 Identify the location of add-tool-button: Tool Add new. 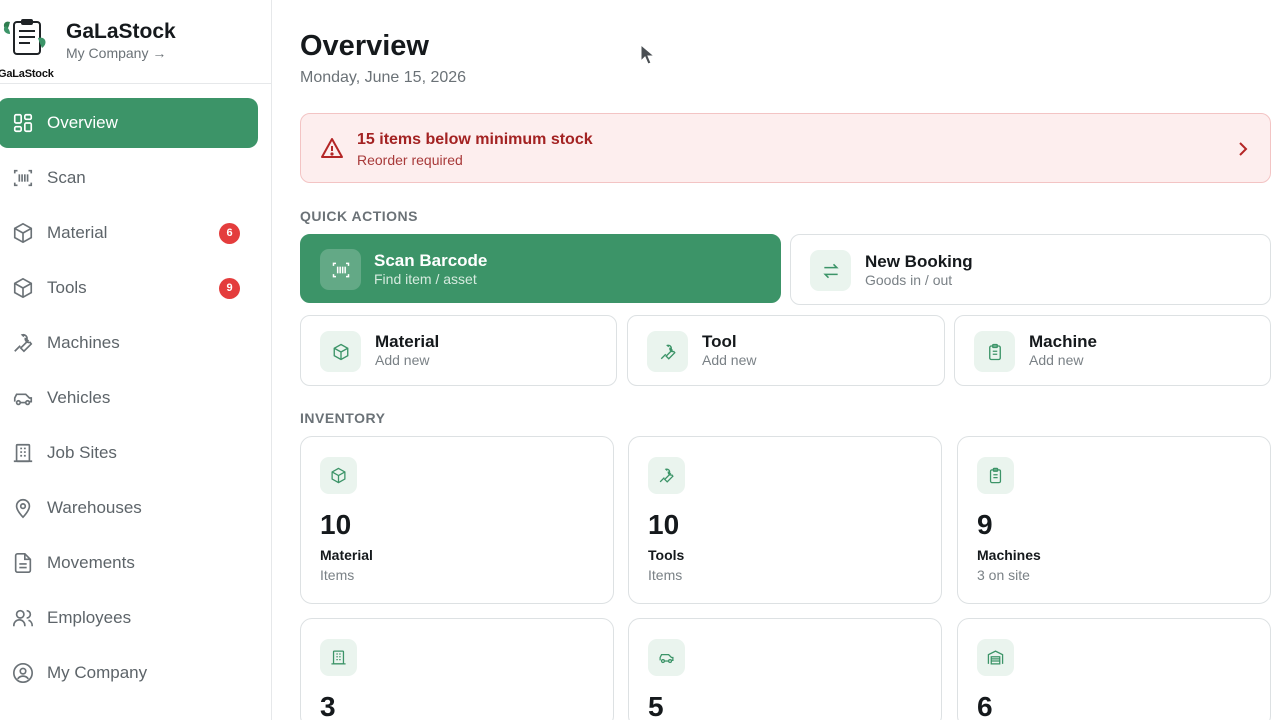
(786, 350).